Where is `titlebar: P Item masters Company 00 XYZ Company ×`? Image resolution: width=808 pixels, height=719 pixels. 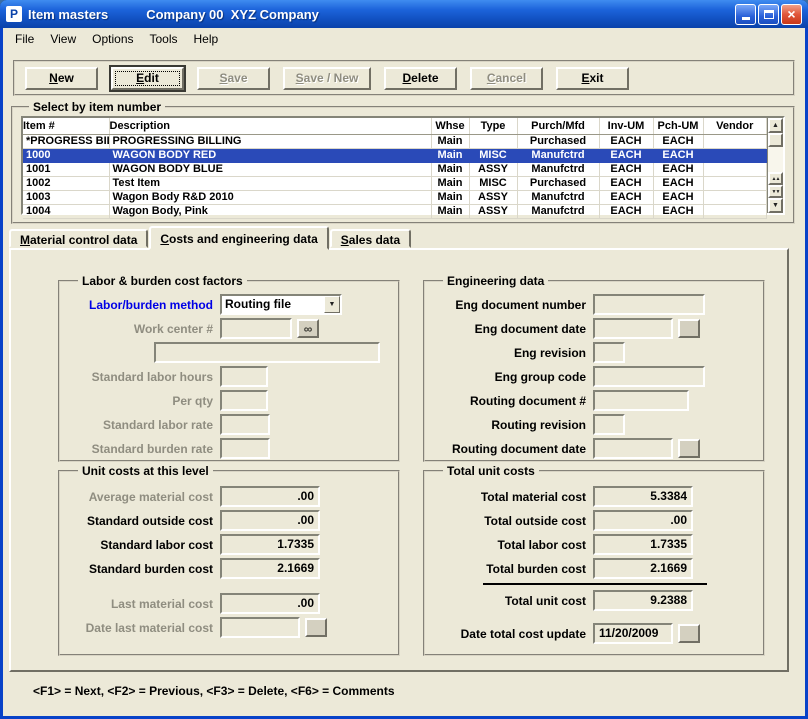
titlebar: P Item masters Company 00 XYZ Company × is located at coordinates (404, 14).